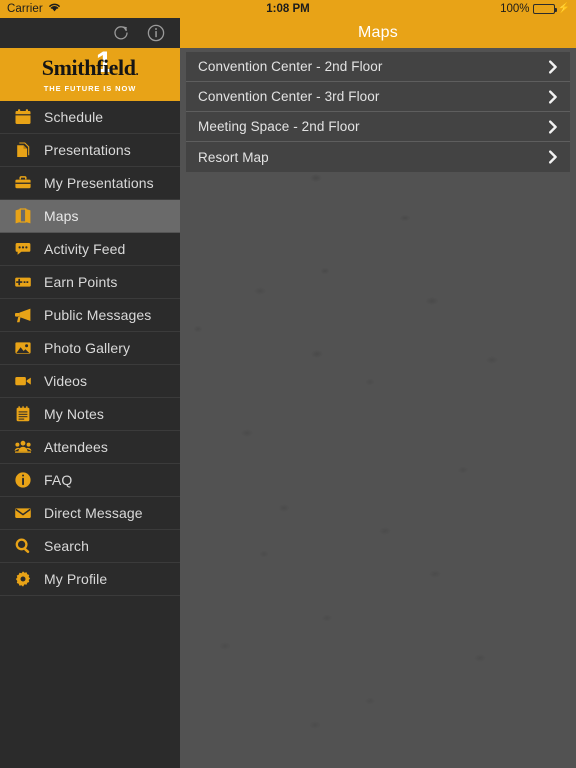 This screenshot has height=768, width=576. Describe the element at coordinates (23, 447) in the screenshot. I see `people-group-icon` at that location.